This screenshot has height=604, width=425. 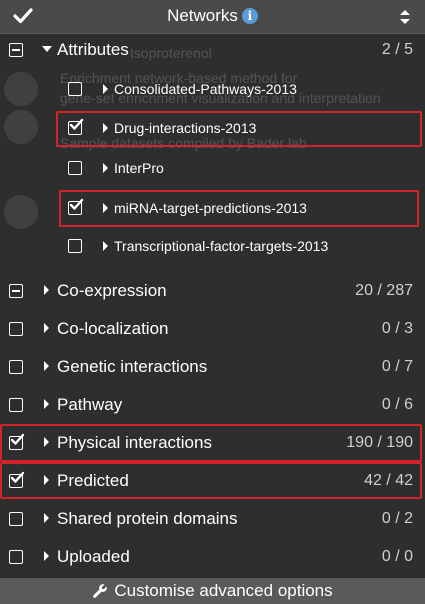 I want to click on group-count: 42 / 42, so click(x=388, y=480).